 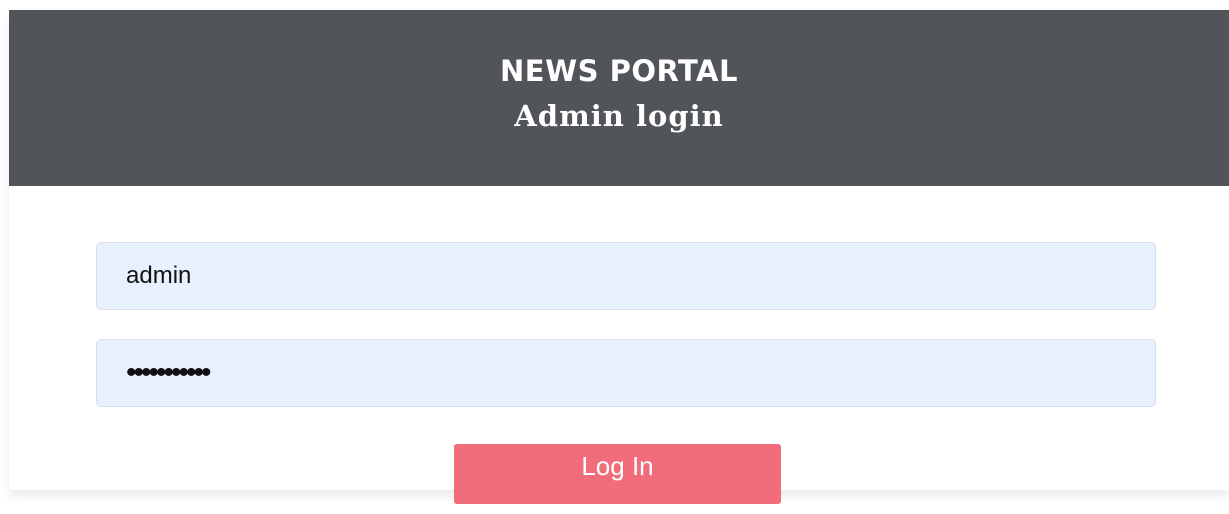 I want to click on password-input, so click(x=626, y=373).